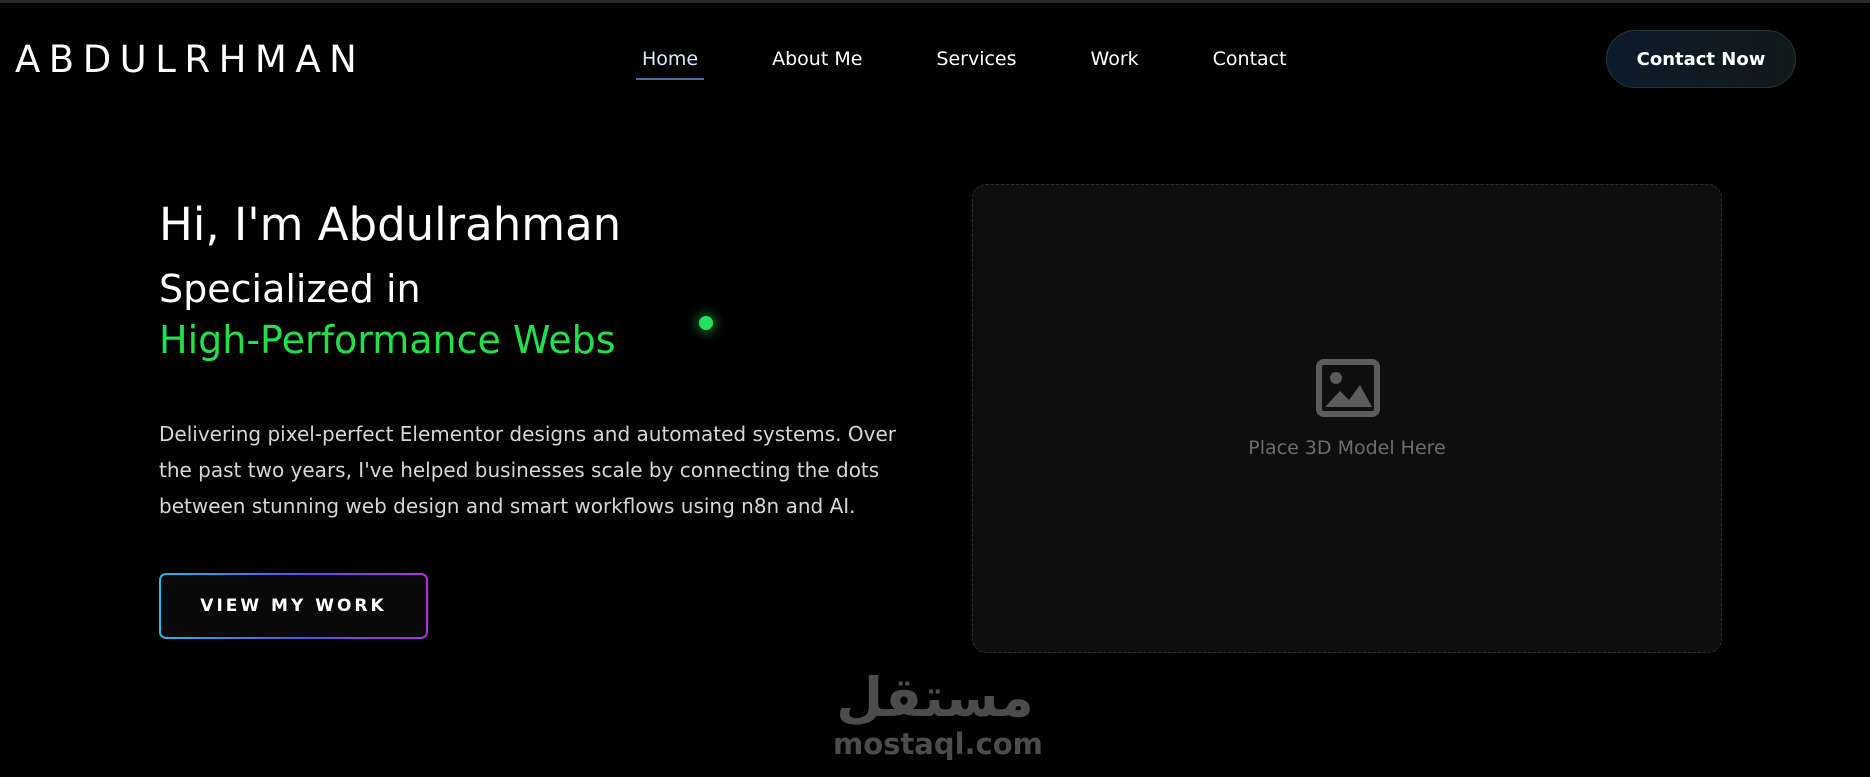 The width and height of the screenshot is (1870, 777). I want to click on hero-highlight: High-Performance Webs, so click(387, 340).